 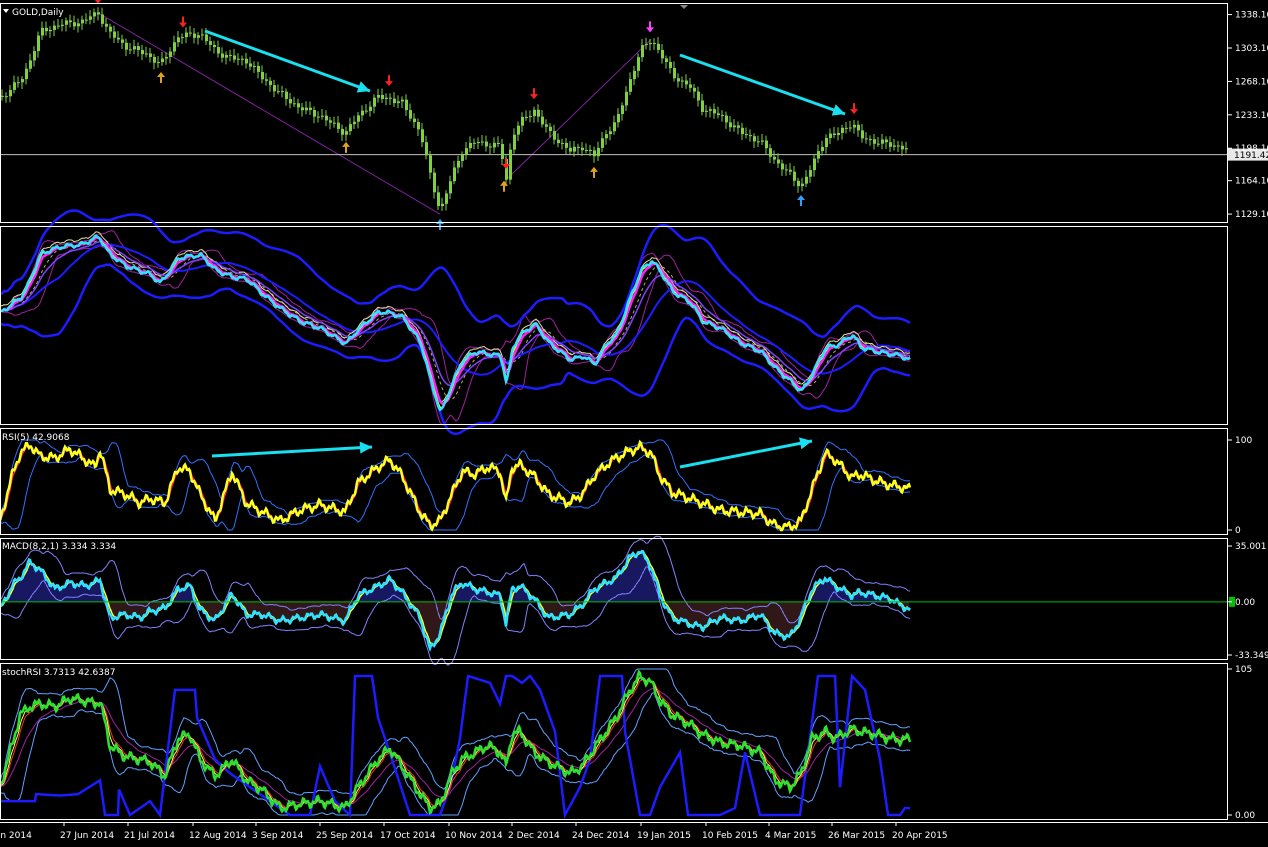 I want to click on stochrsi-label: stochRSI 3.7313 42.6387, so click(x=58, y=673).